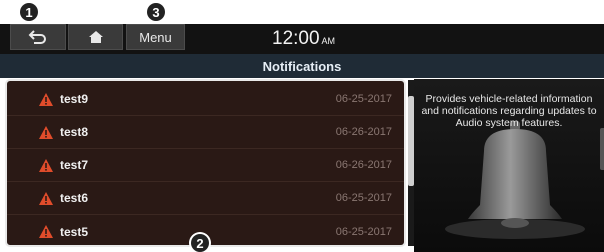 The image size is (604, 252). What do you see at coordinates (200, 243) in the screenshot?
I see `callout-2: 2` at bounding box center [200, 243].